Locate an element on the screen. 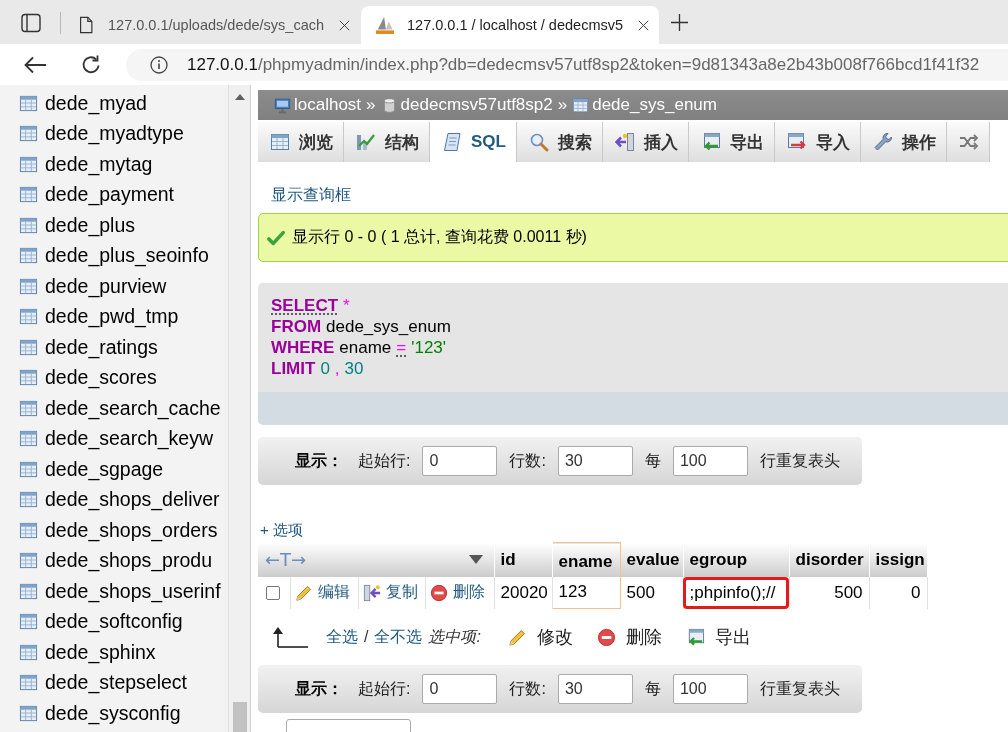 The height and width of the screenshot is (732, 1008). tab: 搜索 is located at coordinates (559, 142).